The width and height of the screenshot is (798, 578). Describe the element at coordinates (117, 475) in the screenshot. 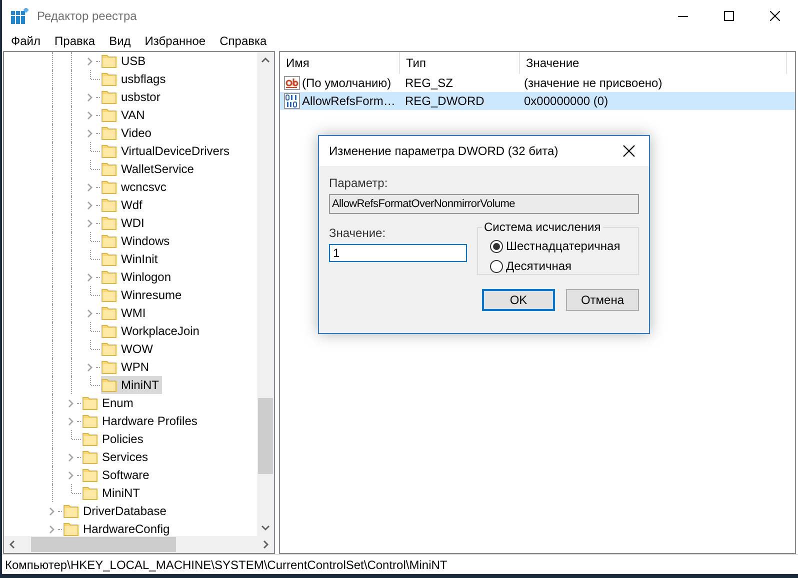

I see `tree-item: Software` at that location.